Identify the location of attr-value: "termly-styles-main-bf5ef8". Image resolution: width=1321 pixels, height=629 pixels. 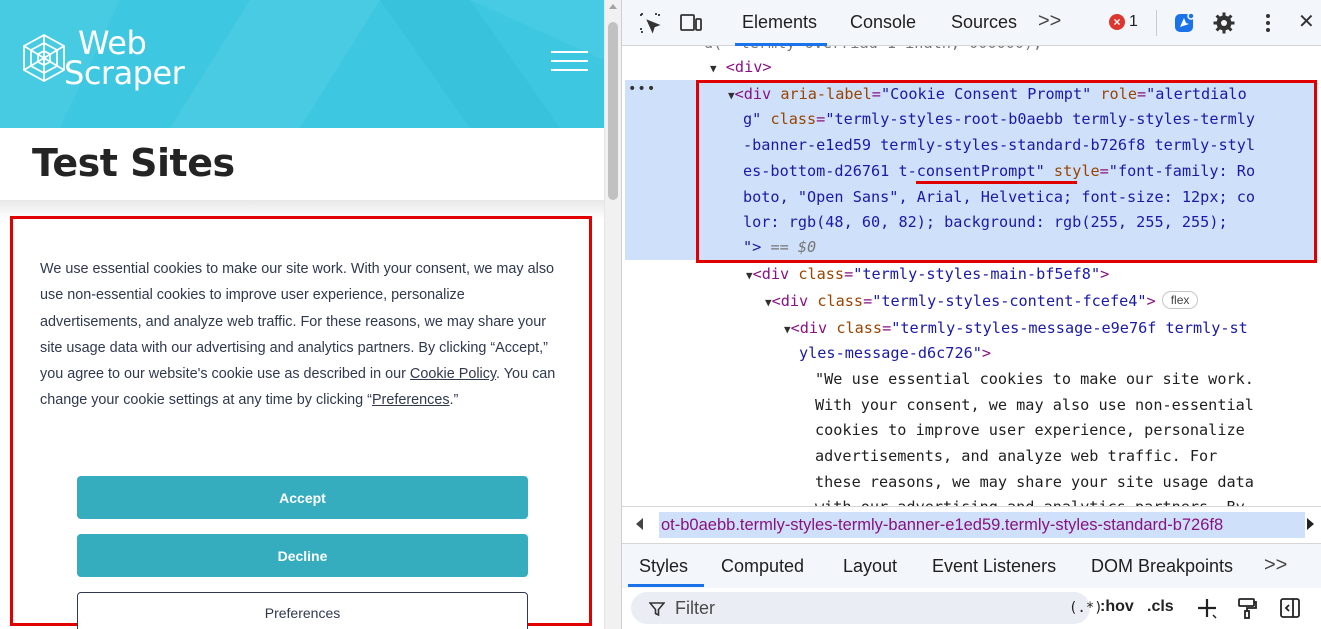
(977, 274).